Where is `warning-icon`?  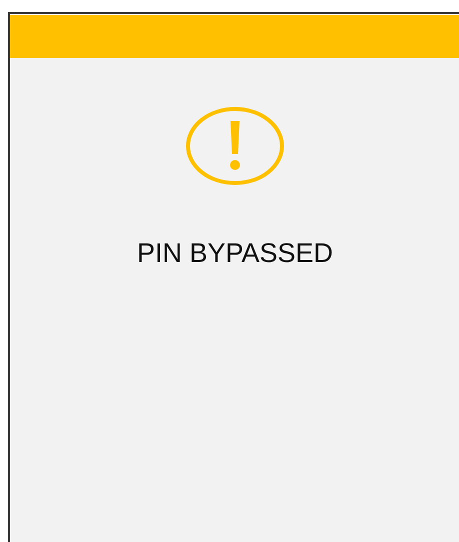 warning-icon is located at coordinates (235, 146).